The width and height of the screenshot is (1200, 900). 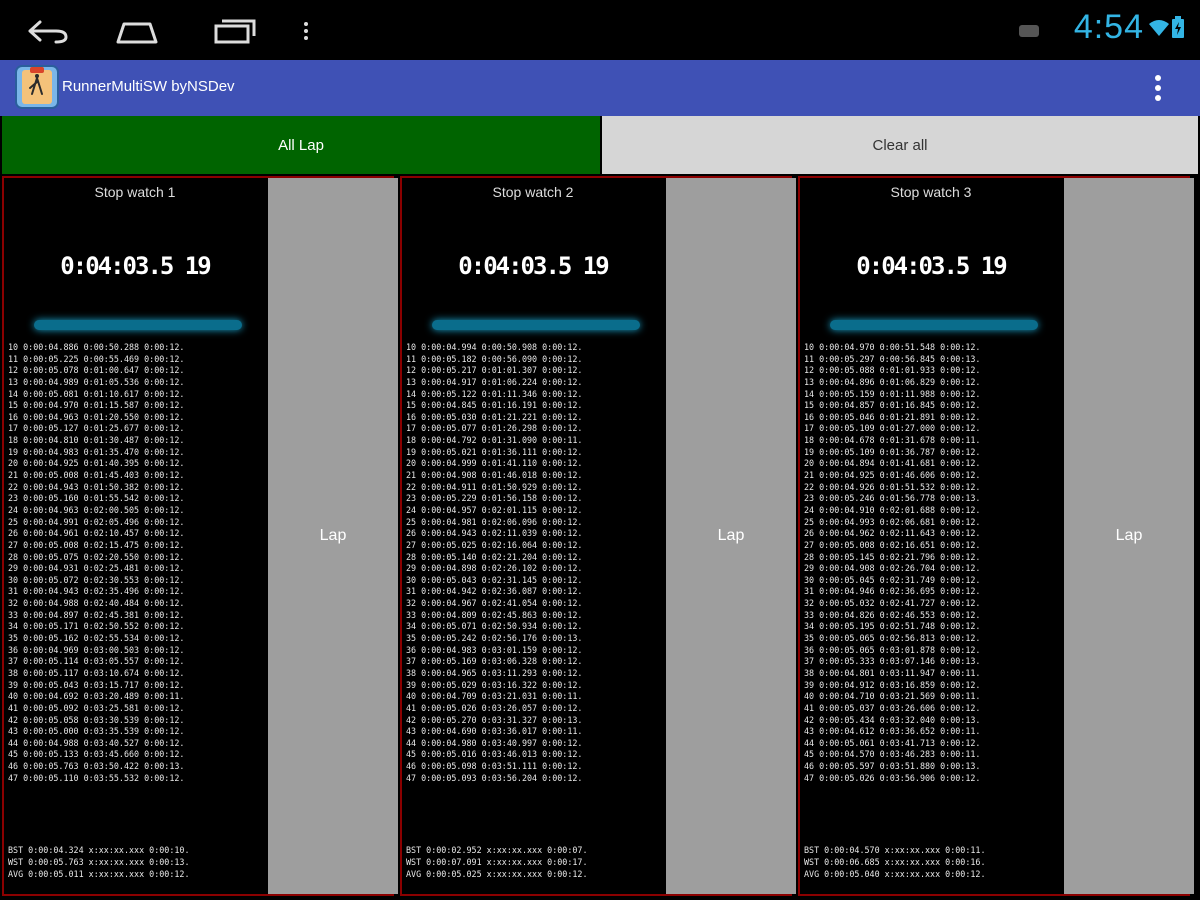 I want to click on stat-row: WST 0:00:07.091 x:xx:xx.xxx 0:00:17., so click(x=497, y=862).